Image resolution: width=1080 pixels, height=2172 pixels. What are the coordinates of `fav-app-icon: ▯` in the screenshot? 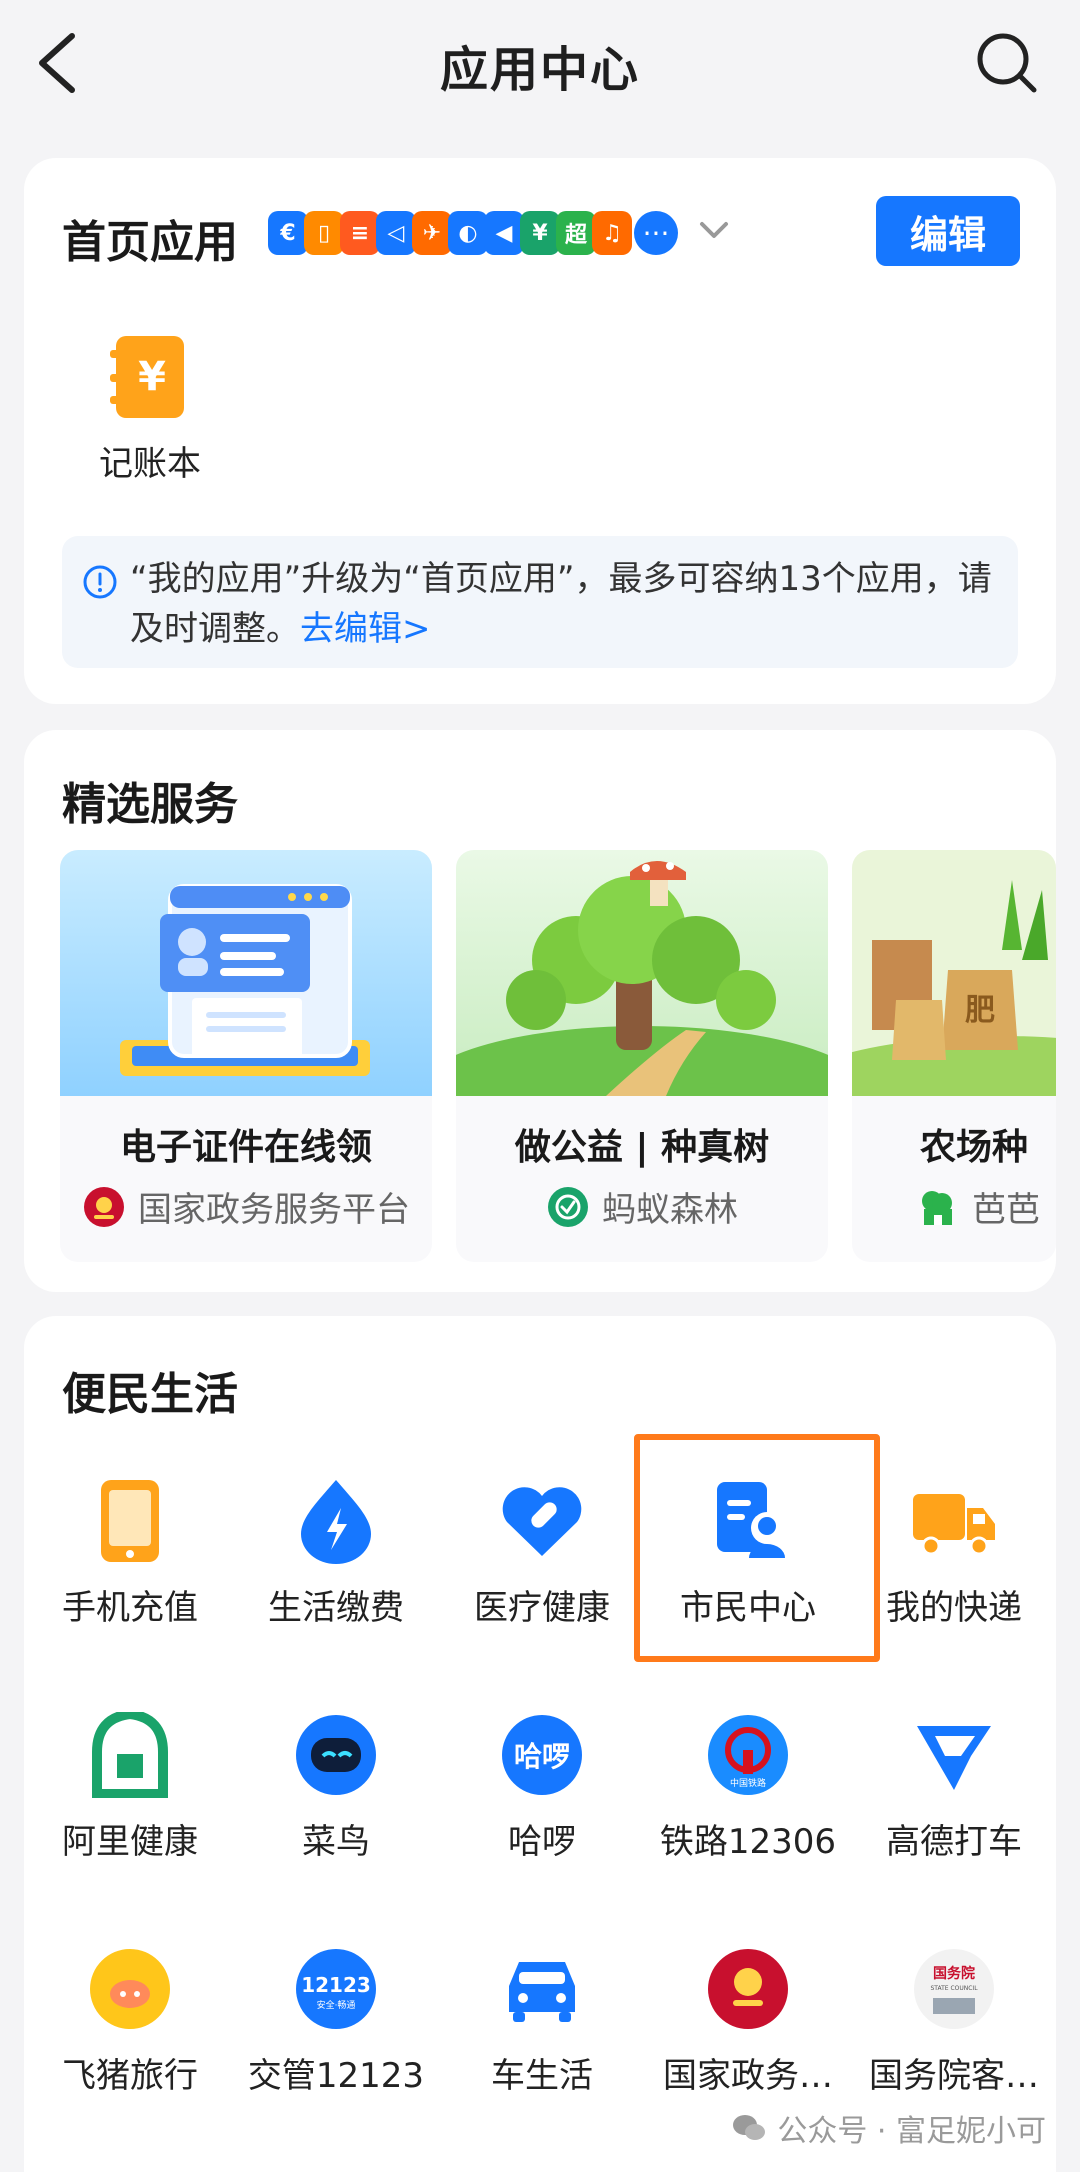 It's located at (324, 233).